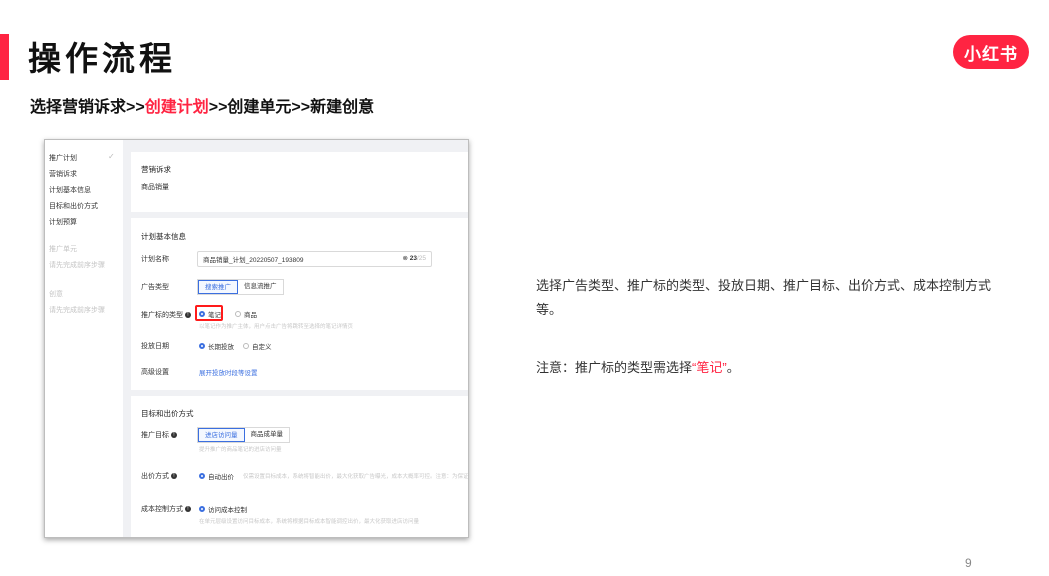  What do you see at coordinates (299, 466) in the screenshot?
I see `goal-bid-panel: 目标和出价方式` at bounding box center [299, 466].